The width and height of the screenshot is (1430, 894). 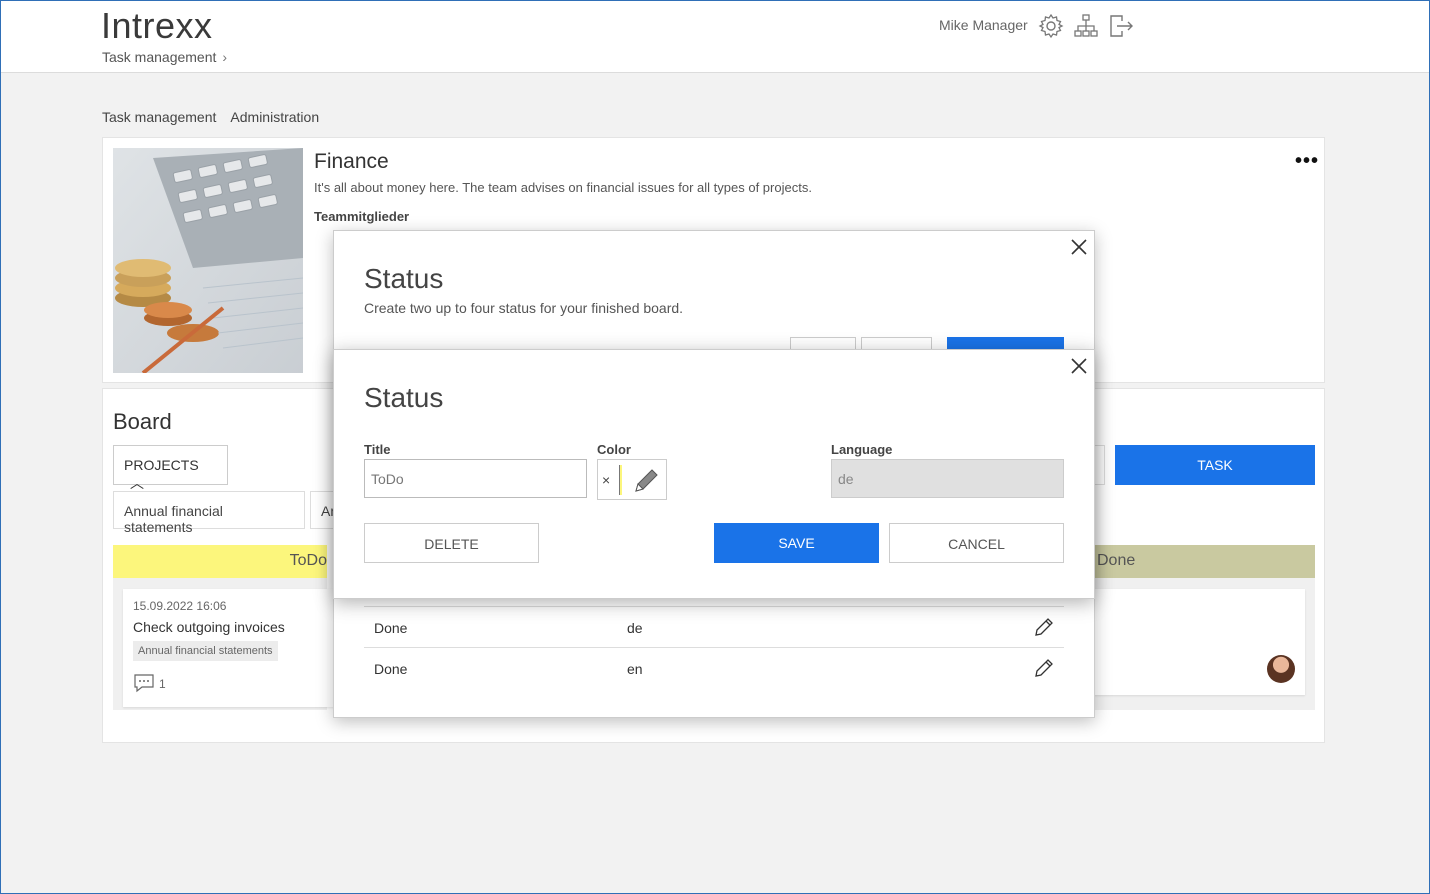 What do you see at coordinates (647, 480) in the screenshot?
I see `pencil-icon` at bounding box center [647, 480].